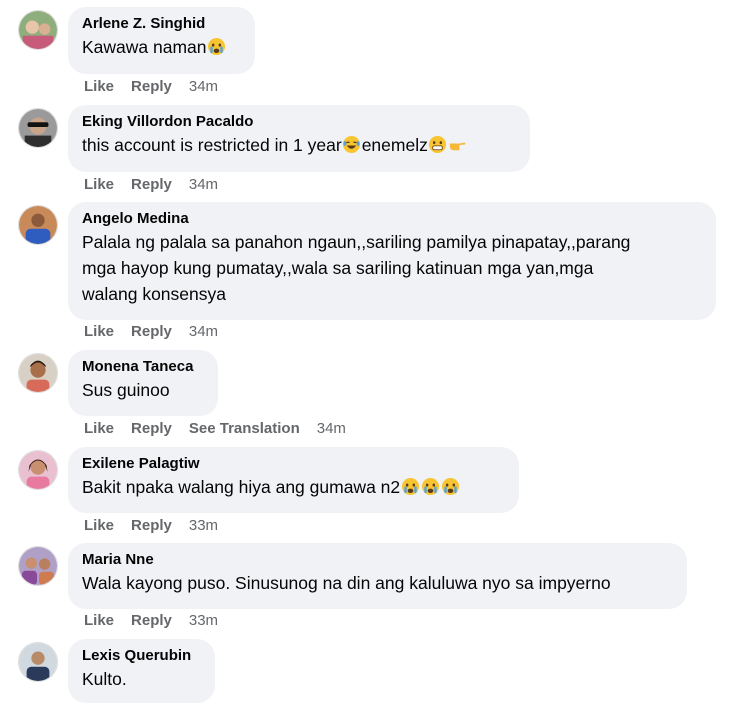 The height and width of the screenshot is (705, 750). What do you see at coordinates (141, 656) in the screenshot?
I see `comment-author: Lexis Querubin` at bounding box center [141, 656].